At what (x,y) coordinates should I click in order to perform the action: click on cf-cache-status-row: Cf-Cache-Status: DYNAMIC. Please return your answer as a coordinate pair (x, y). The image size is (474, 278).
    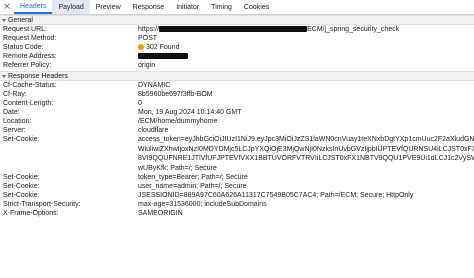
    Looking at the image, I should click on (237, 85).